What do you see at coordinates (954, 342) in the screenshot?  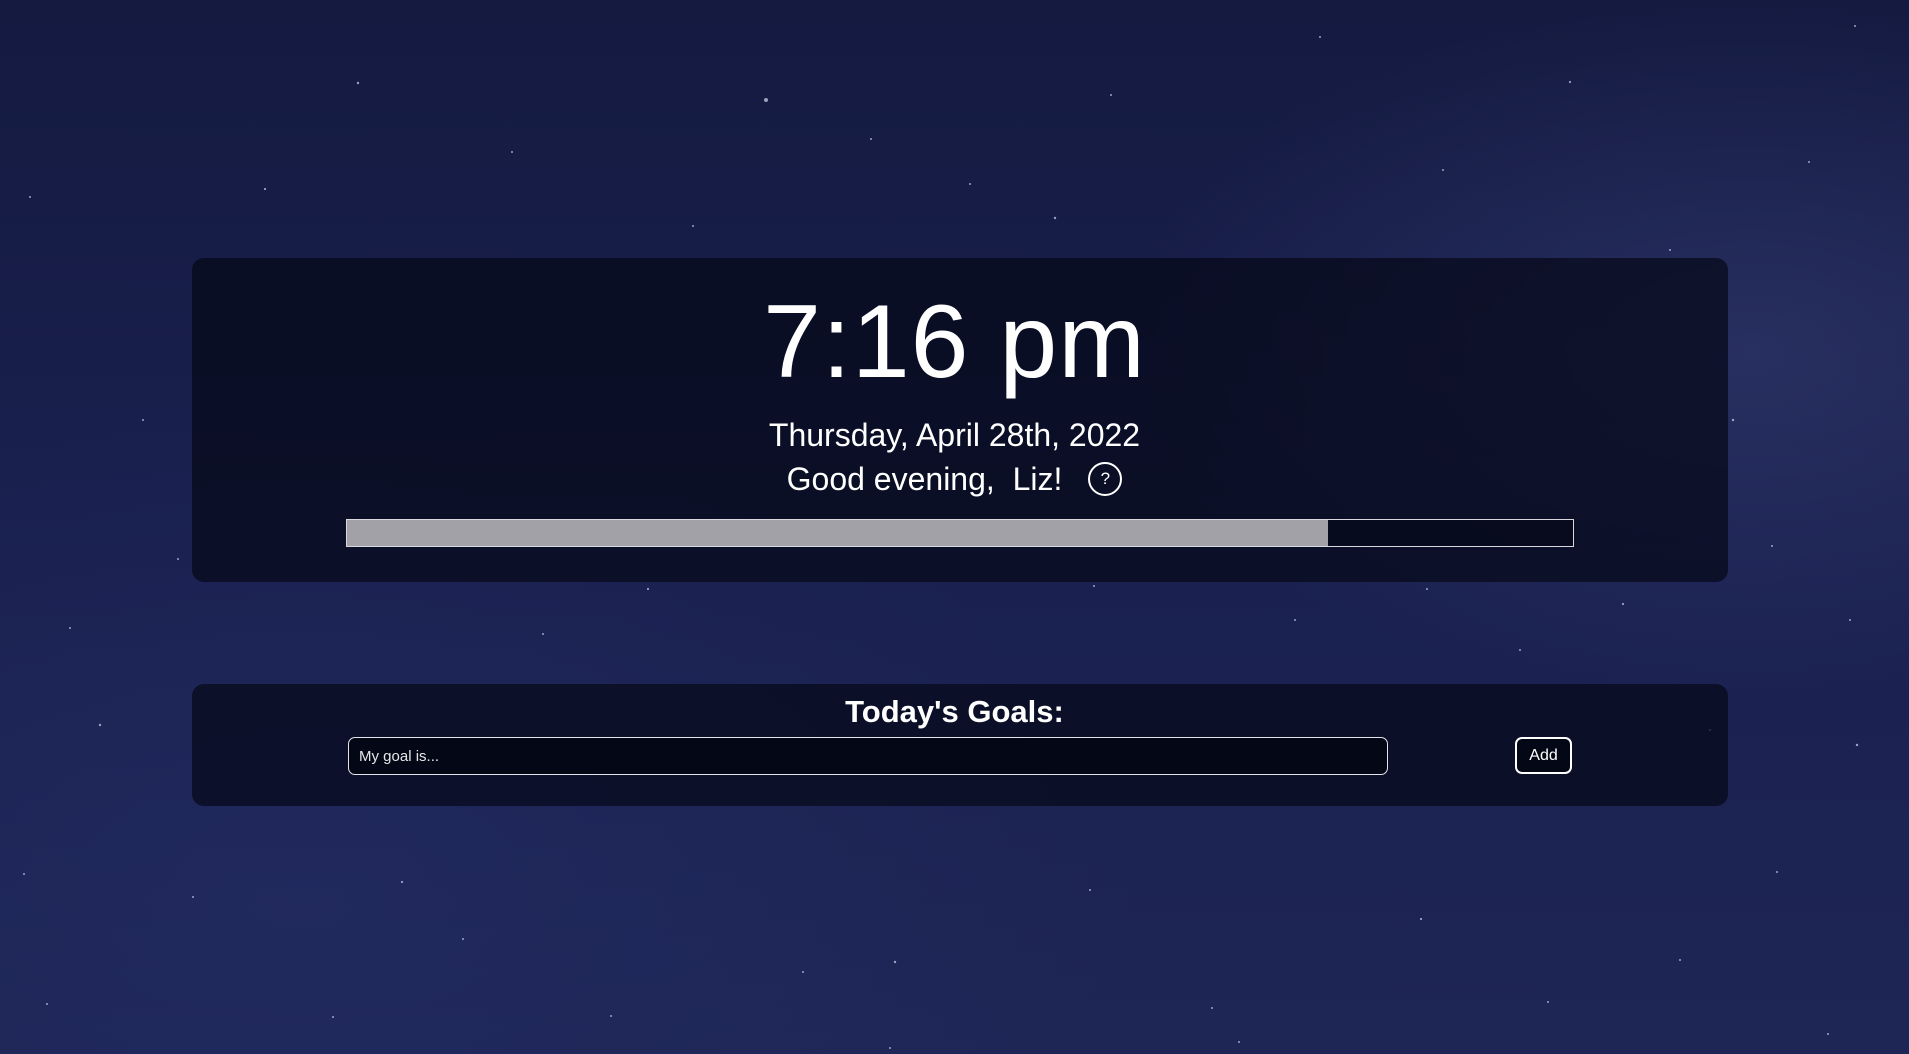 I see `clock-time: 7:16 pm` at bounding box center [954, 342].